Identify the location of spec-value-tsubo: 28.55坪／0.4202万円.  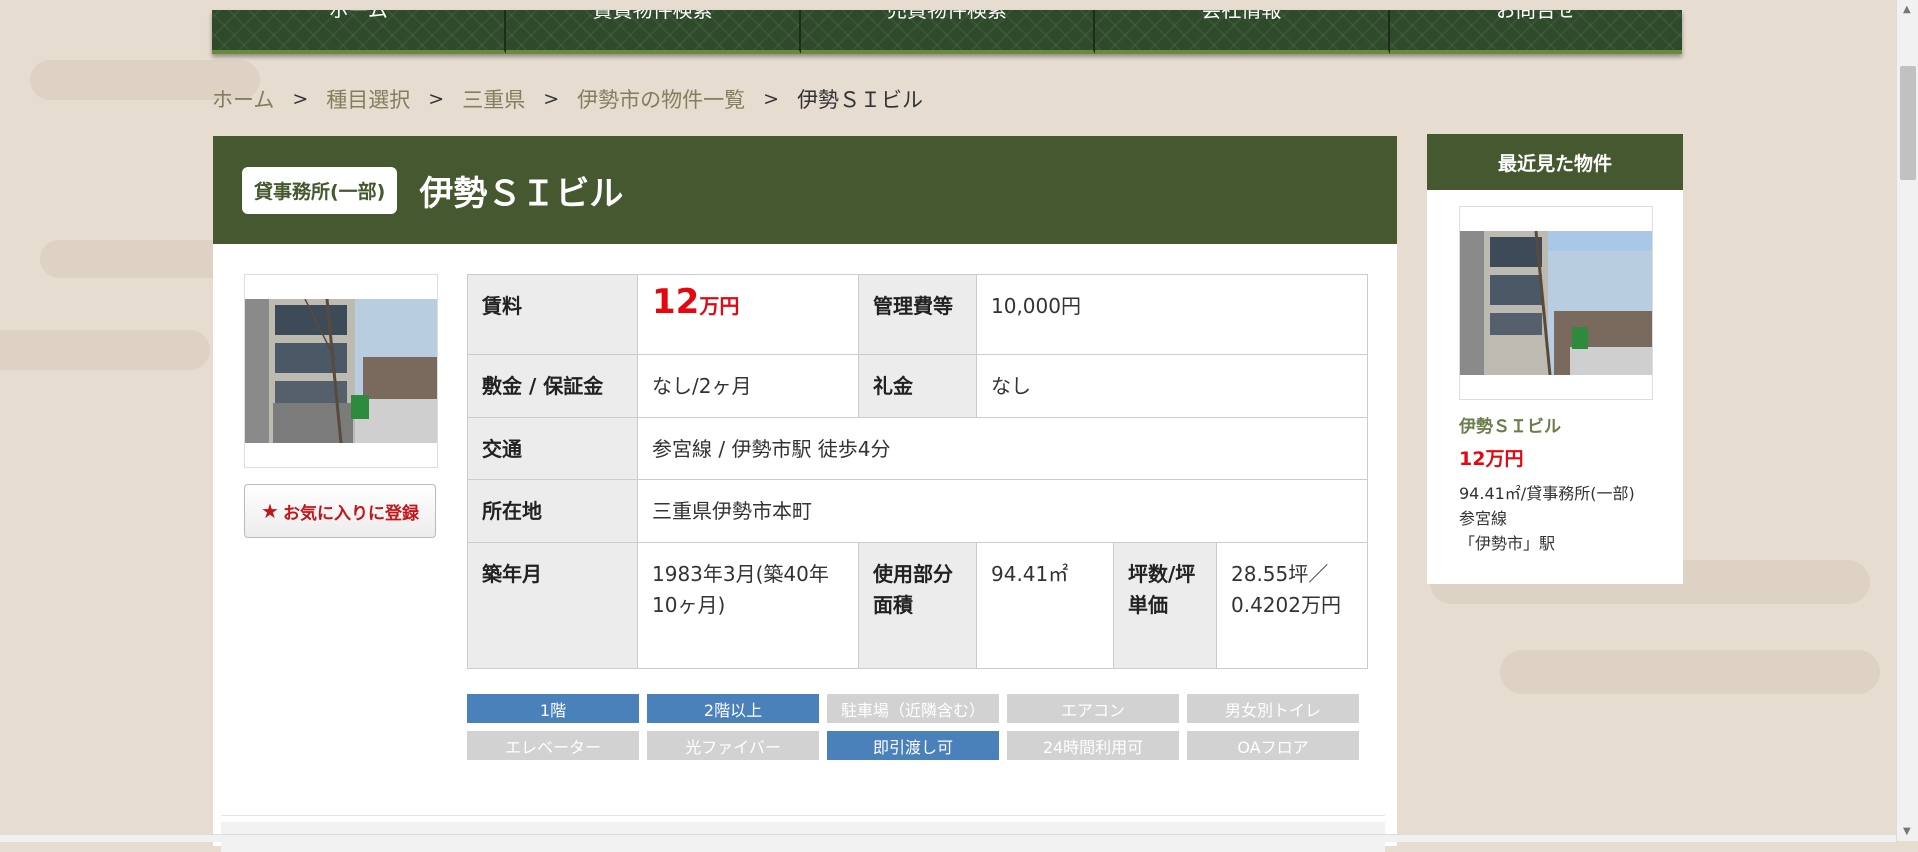
(1292, 605).